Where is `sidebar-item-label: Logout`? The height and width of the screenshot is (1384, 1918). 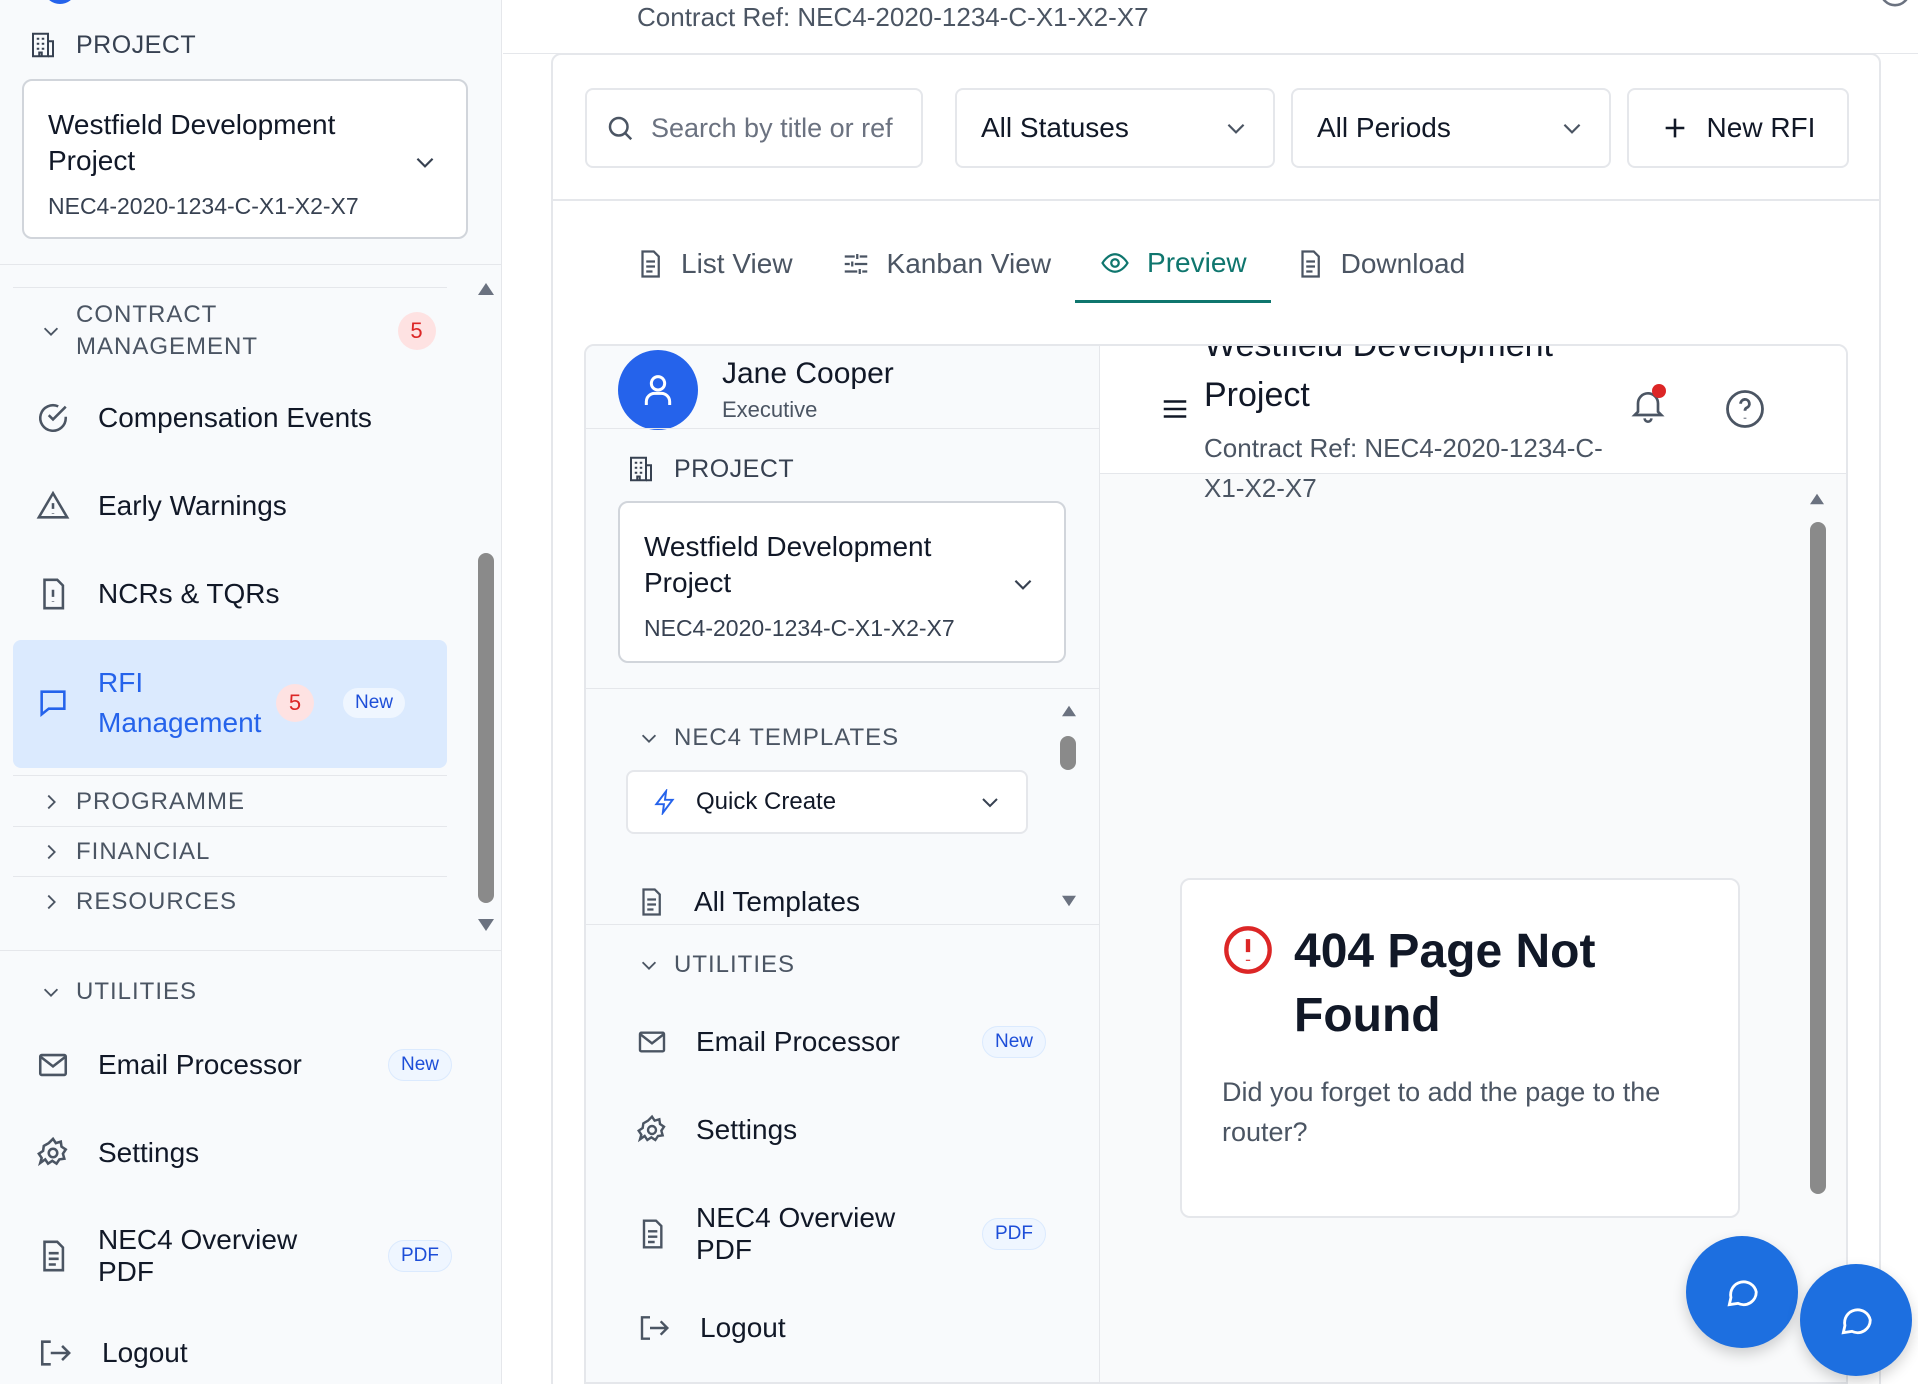
sidebar-item-label: Logout is located at coordinates (743, 1327).